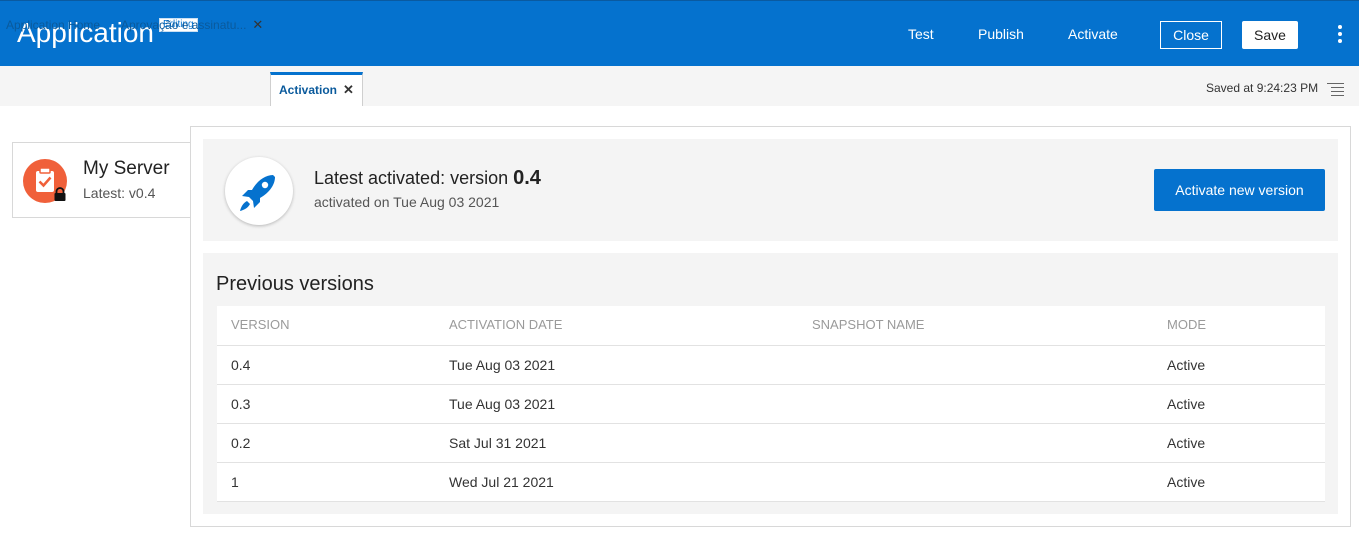 The width and height of the screenshot is (1359, 535). Describe the element at coordinates (126, 168) in the screenshot. I see `server-name: My Server` at that location.